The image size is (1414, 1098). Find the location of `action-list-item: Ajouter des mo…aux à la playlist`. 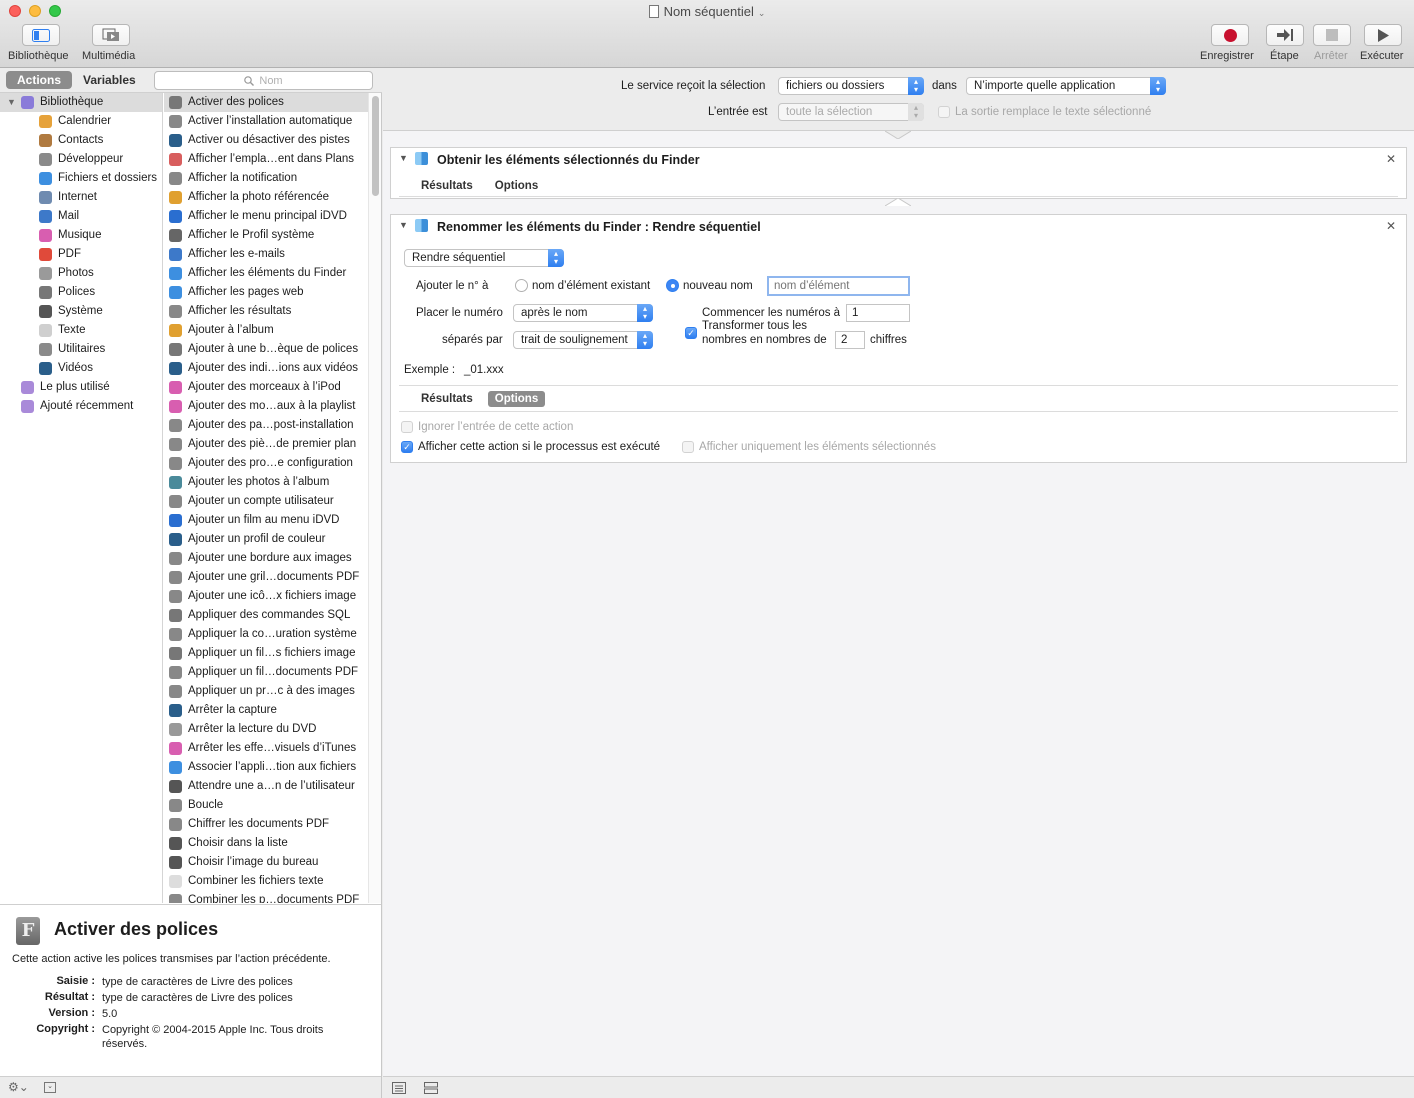

action-list-item: Ajouter des mo…aux à la playlist is located at coordinates (266, 406).